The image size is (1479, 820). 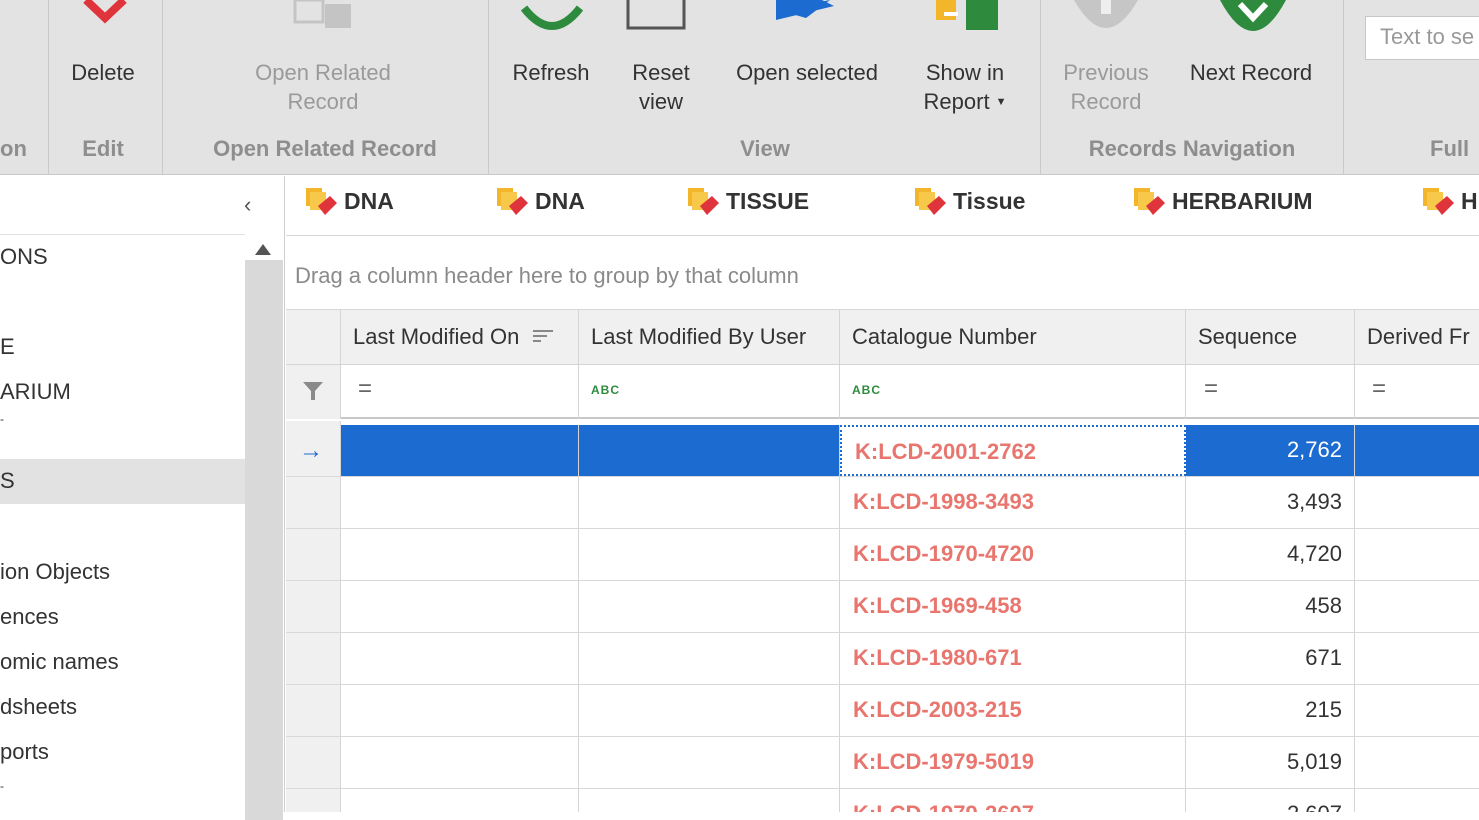 I want to click on filter-cell-sequence: =, so click(x=1270, y=392).